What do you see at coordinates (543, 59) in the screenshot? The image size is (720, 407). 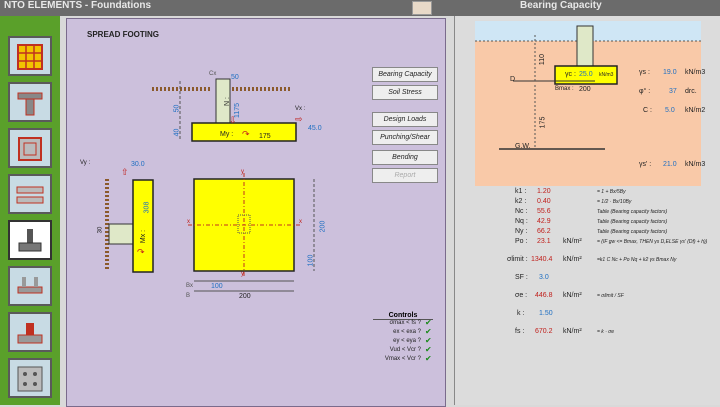 I see `dim-top-value: 110` at bounding box center [543, 59].